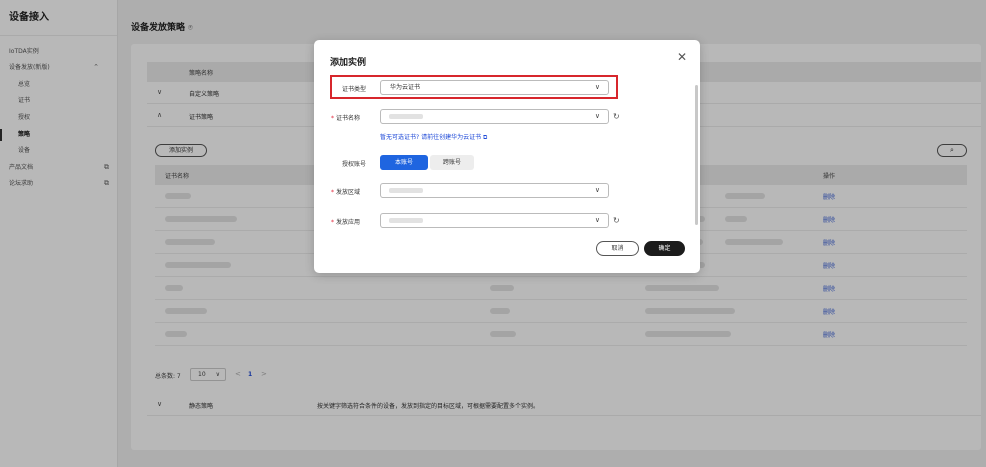 This screenshot has width=986, height=467. What do you see at coordinates (682, 57) in the screenshot?
I see `close-icon: ✕` at bounding box center [682, 57].